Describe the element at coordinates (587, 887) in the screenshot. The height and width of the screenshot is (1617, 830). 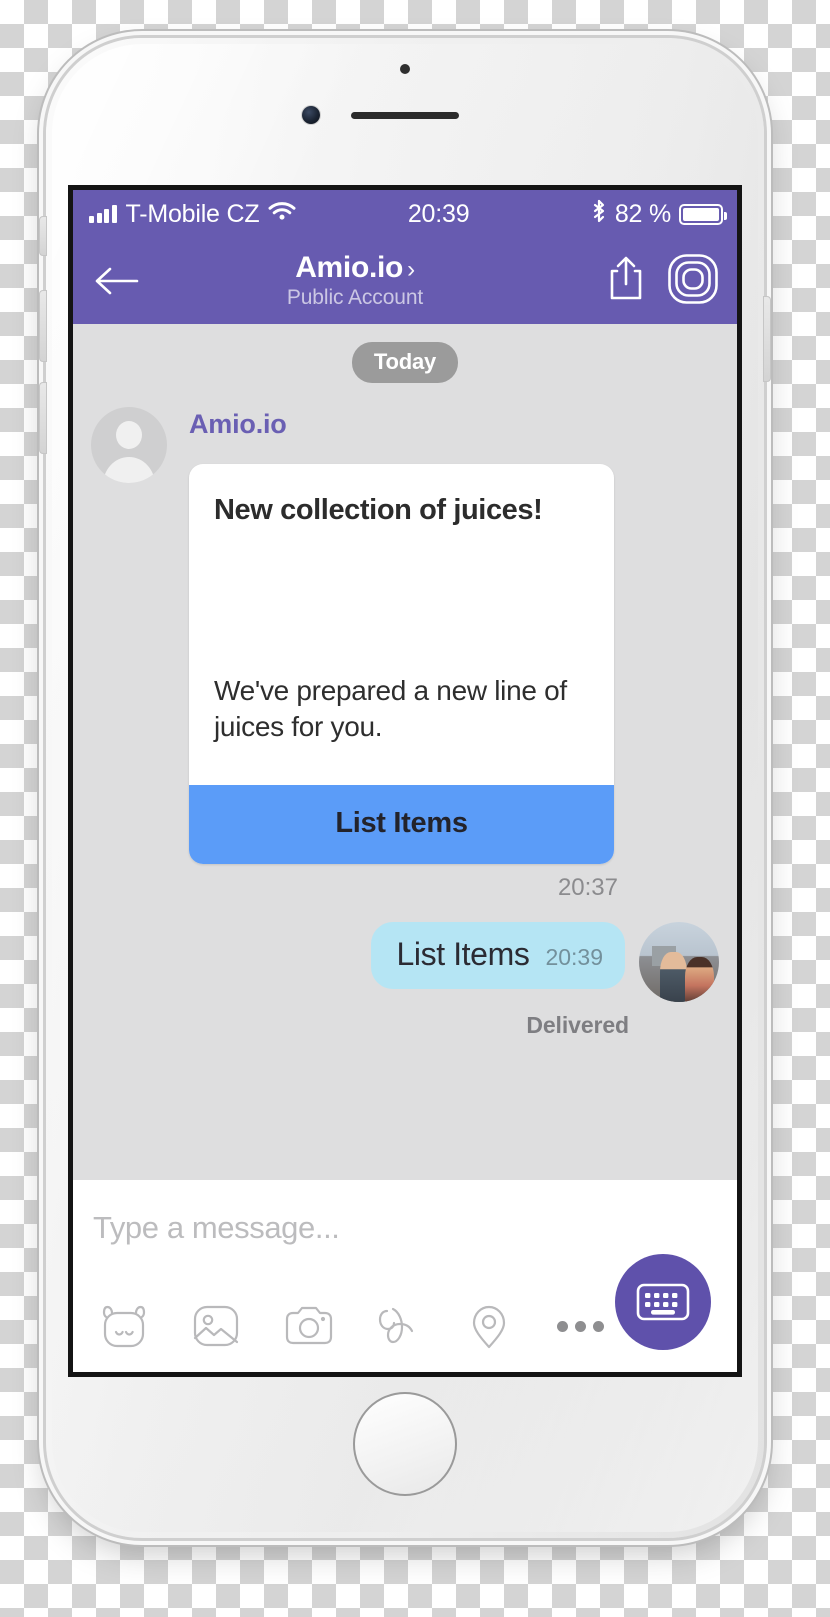
I see `incoming-timestamp: 20:37` at that location.